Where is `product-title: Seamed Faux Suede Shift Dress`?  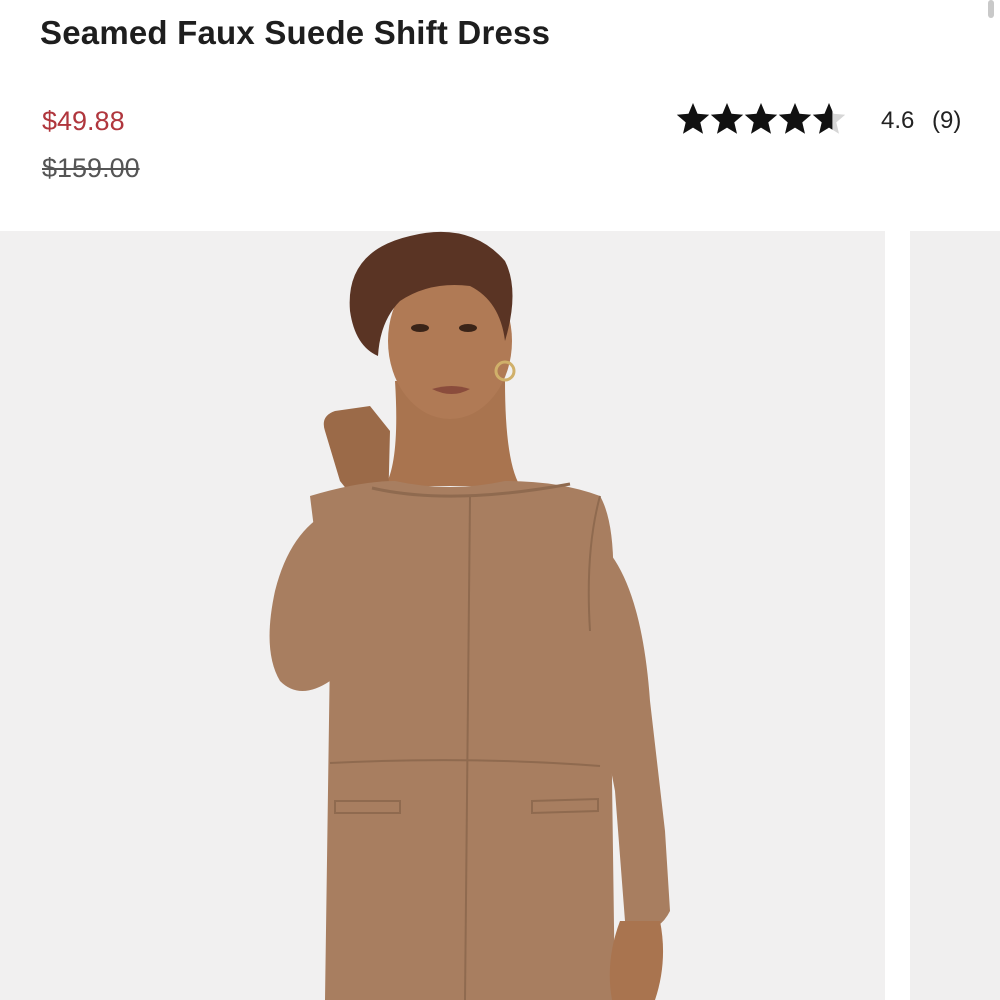
product-title: Seamed Faux Suede Shift Dress is located at coordinates (295, 32).